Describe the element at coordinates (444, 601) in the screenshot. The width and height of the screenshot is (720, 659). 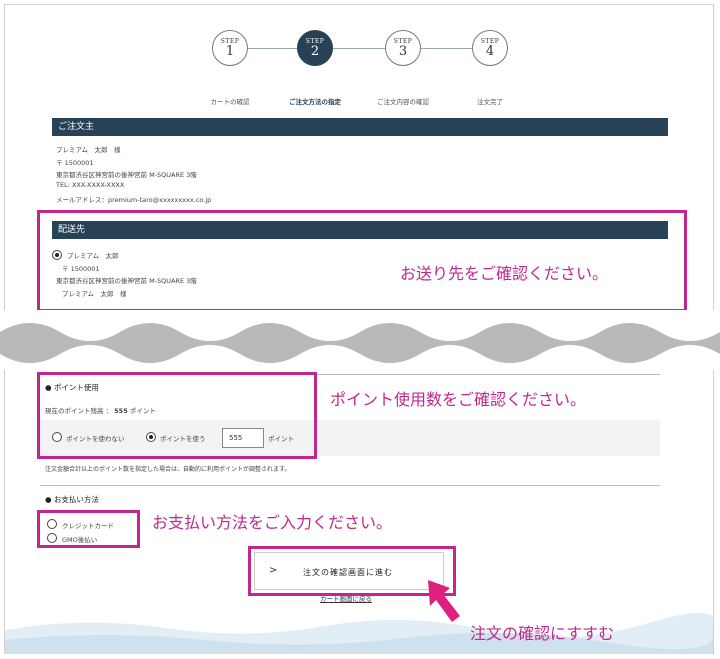
I see `pointer-arrow-icon` at that location.